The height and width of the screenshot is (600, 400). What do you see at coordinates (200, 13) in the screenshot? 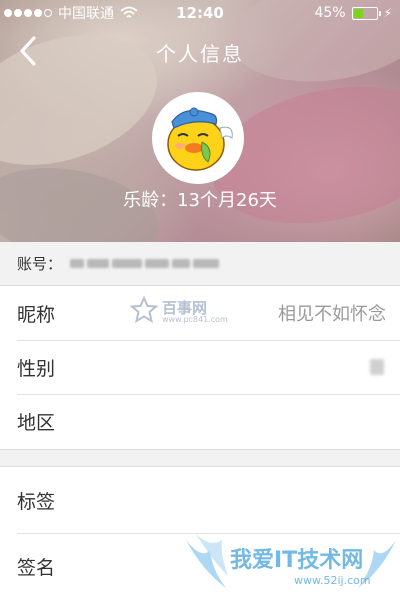
I see `status-bar: 中国联通 12:40 45% ⚡` at bounding box center [200, 13].